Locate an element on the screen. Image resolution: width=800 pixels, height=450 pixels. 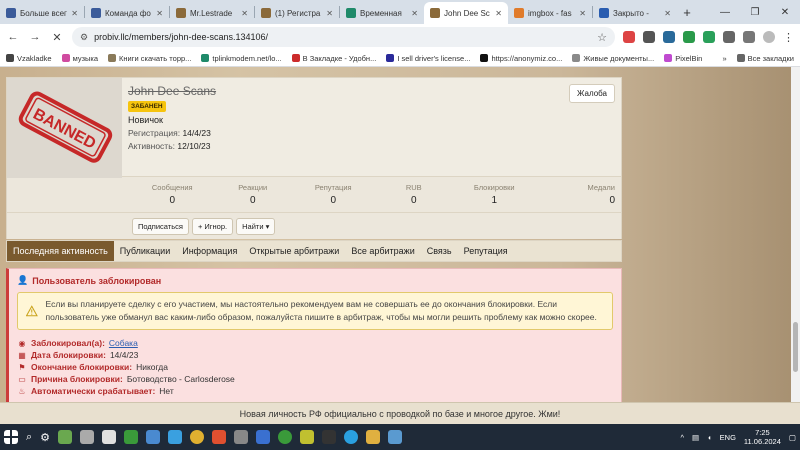
bookmark-item: PixelBin is located at coordinates (683, 58).